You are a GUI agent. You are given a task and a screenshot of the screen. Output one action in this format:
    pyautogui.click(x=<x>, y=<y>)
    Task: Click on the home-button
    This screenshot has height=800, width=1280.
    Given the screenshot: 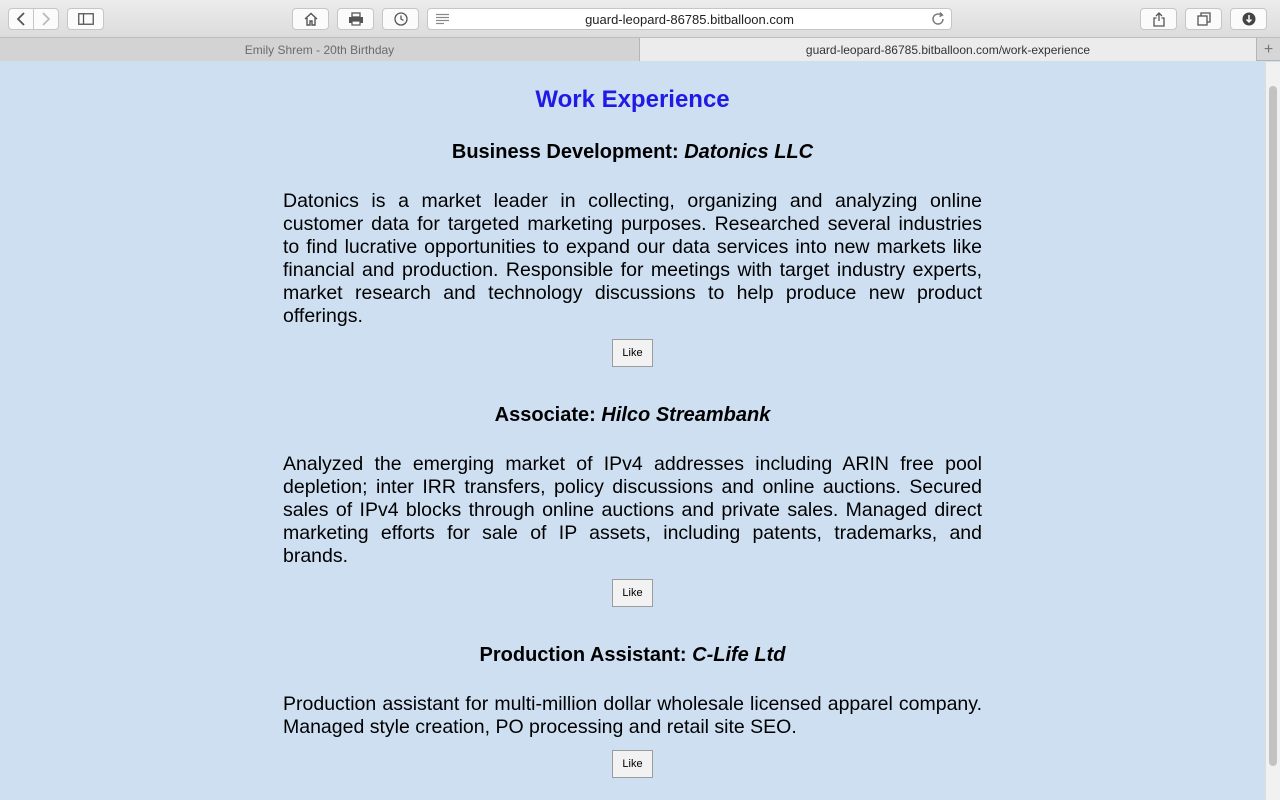 What is the action you would take?
    pyautogui.click(x=310, y=19)
    